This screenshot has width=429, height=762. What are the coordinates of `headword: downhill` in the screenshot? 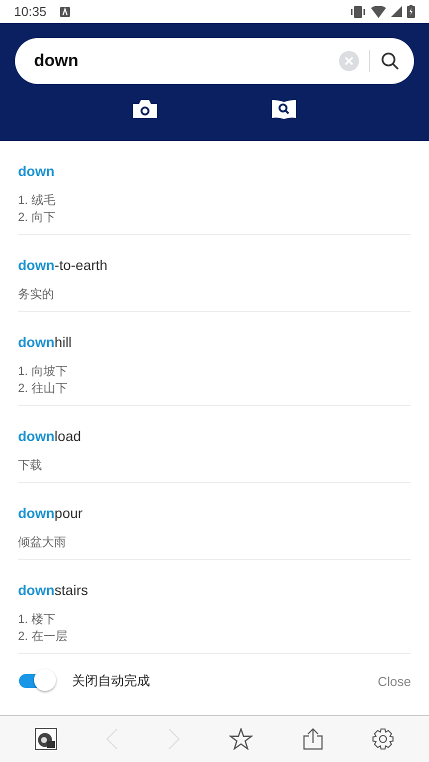 It's located at (214, 342).